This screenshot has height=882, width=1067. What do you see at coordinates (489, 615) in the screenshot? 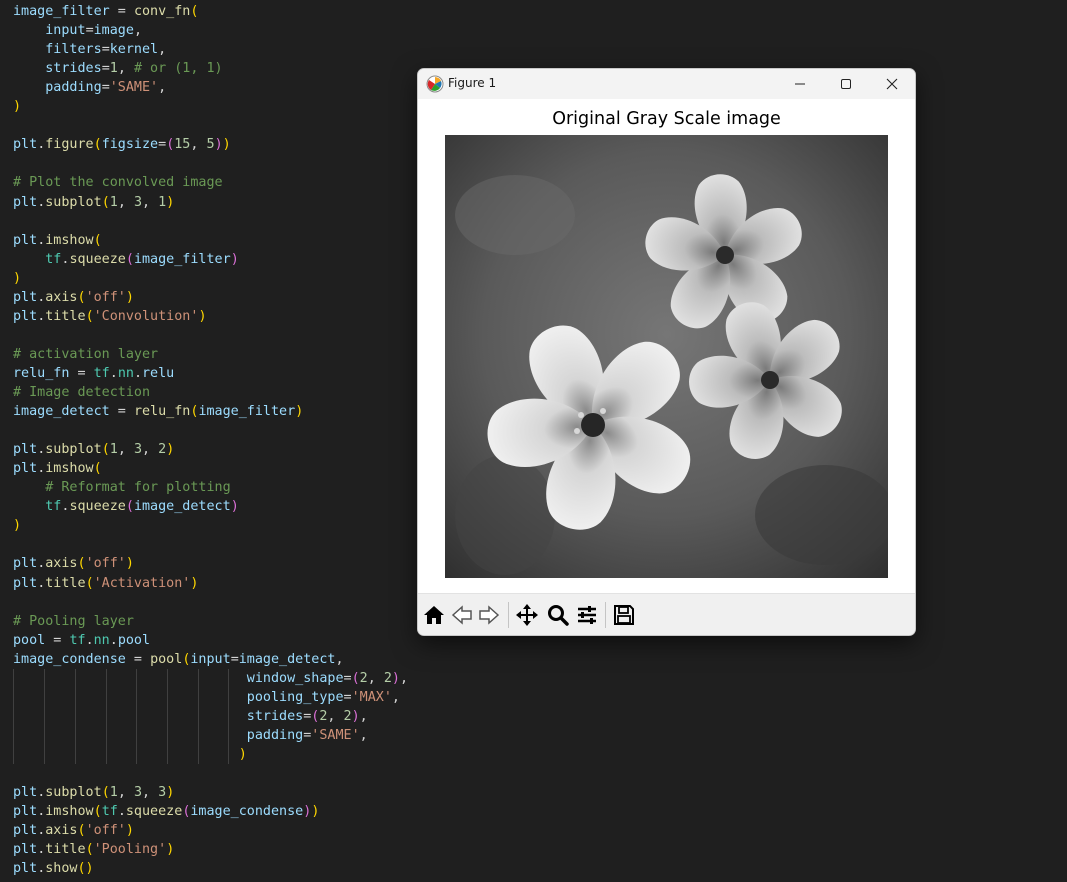
I see `forward-button` at bounding box center [489, 615].